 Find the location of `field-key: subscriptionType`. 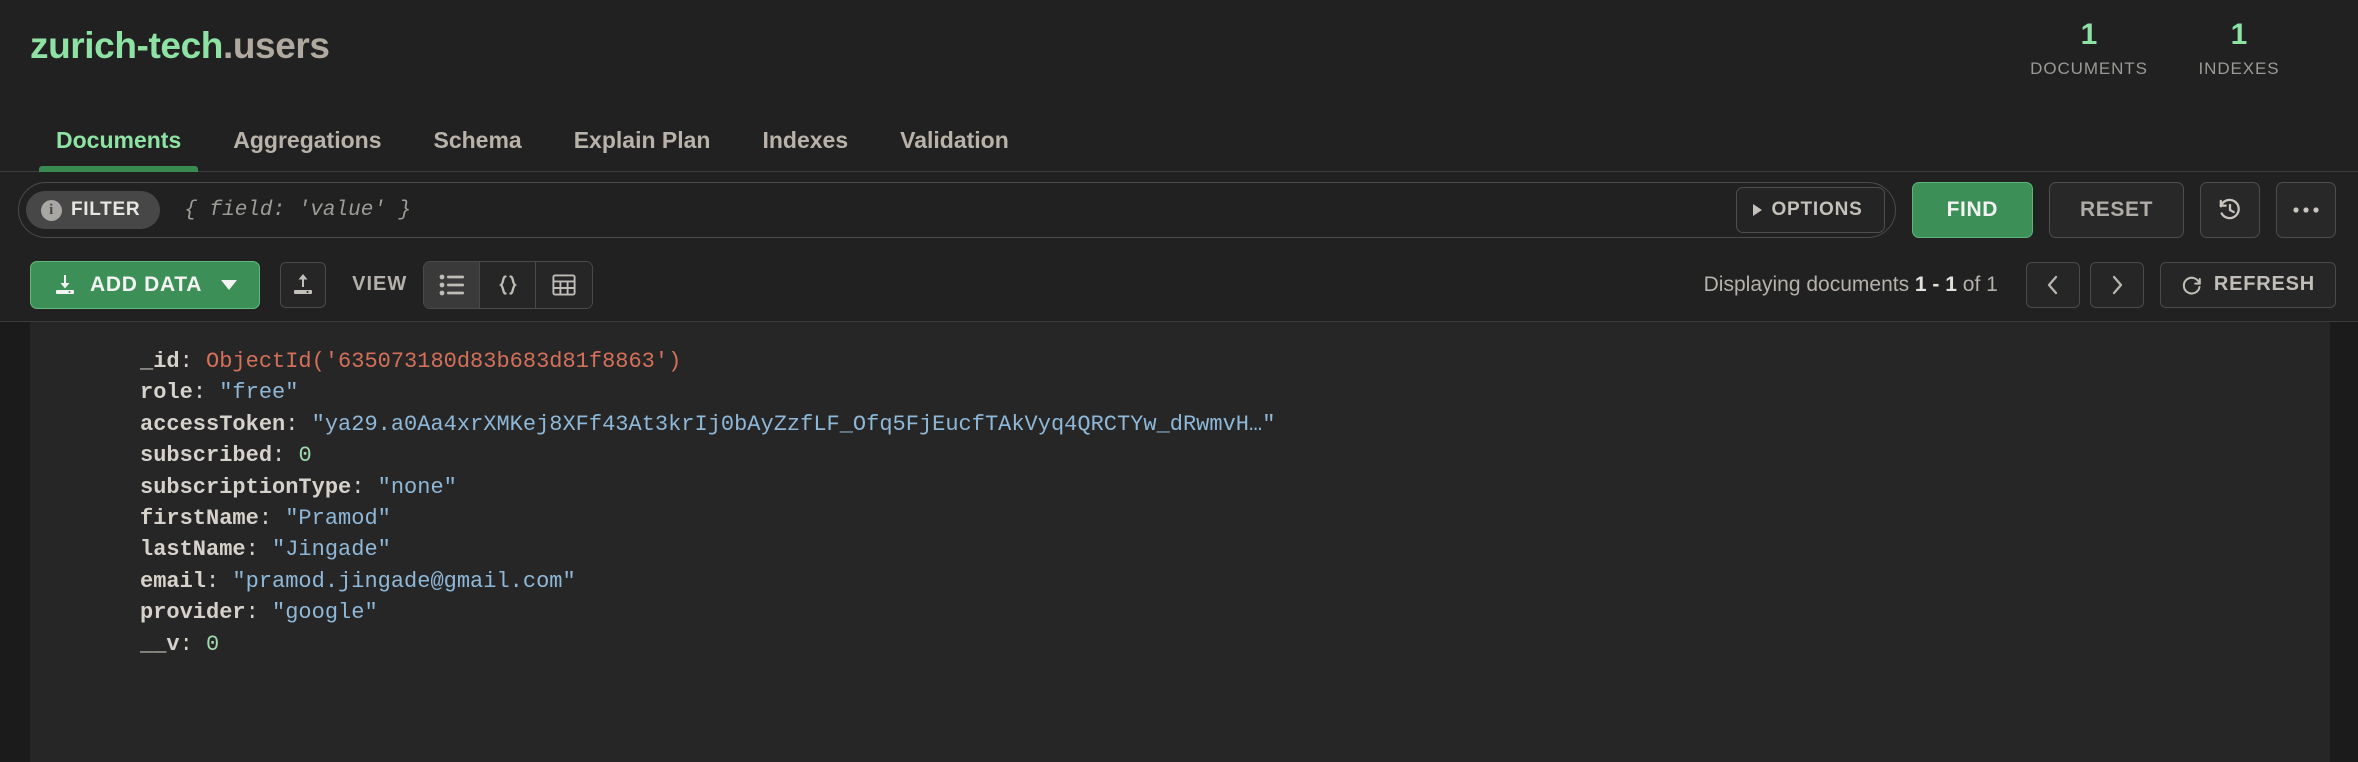

field-key: subscriptionType is located at coordinates (246, 487).